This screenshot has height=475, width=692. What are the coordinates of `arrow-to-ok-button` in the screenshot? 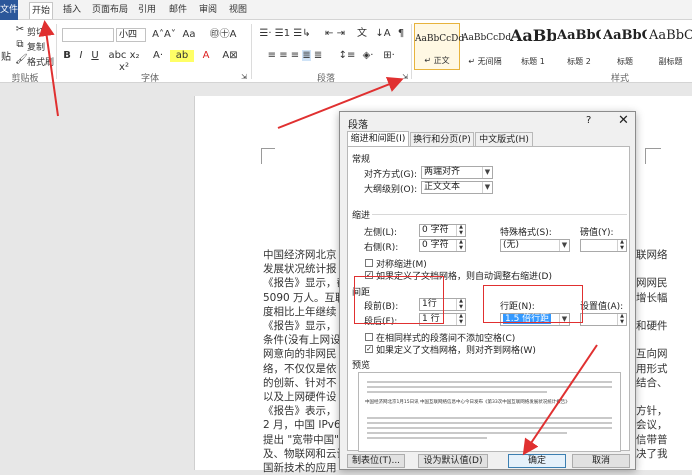 It's located at (560, 400).